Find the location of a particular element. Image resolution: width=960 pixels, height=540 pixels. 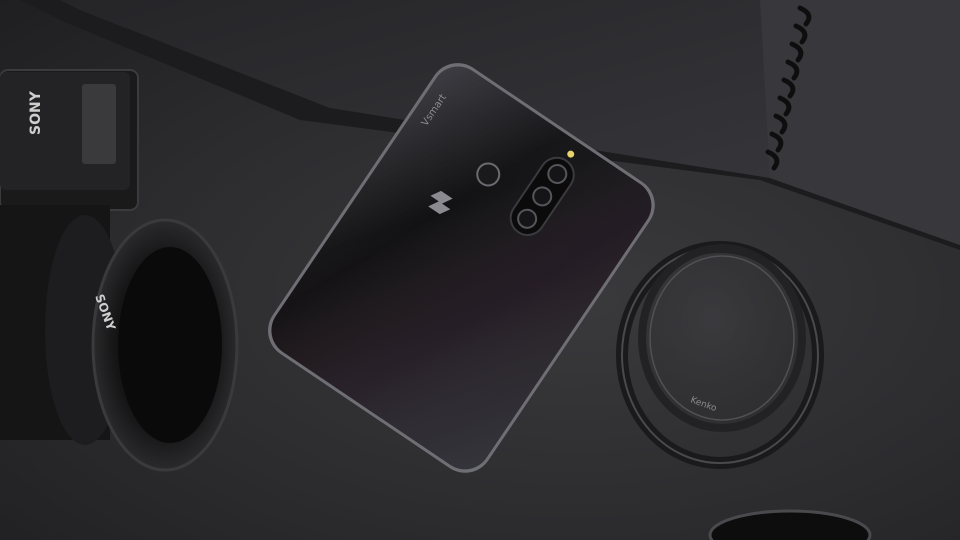

lens-filter: Kenko is located at coordinates (720, 355).